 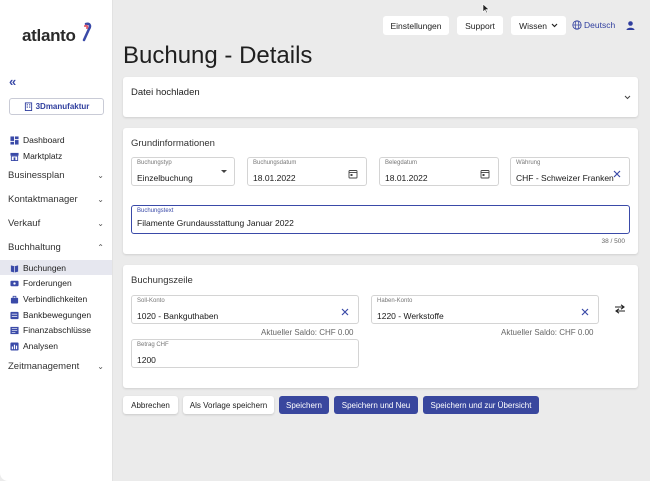 I want to click on sidebar-section-businessplan: Businessplan ⌄, so click(x=56, y=175).